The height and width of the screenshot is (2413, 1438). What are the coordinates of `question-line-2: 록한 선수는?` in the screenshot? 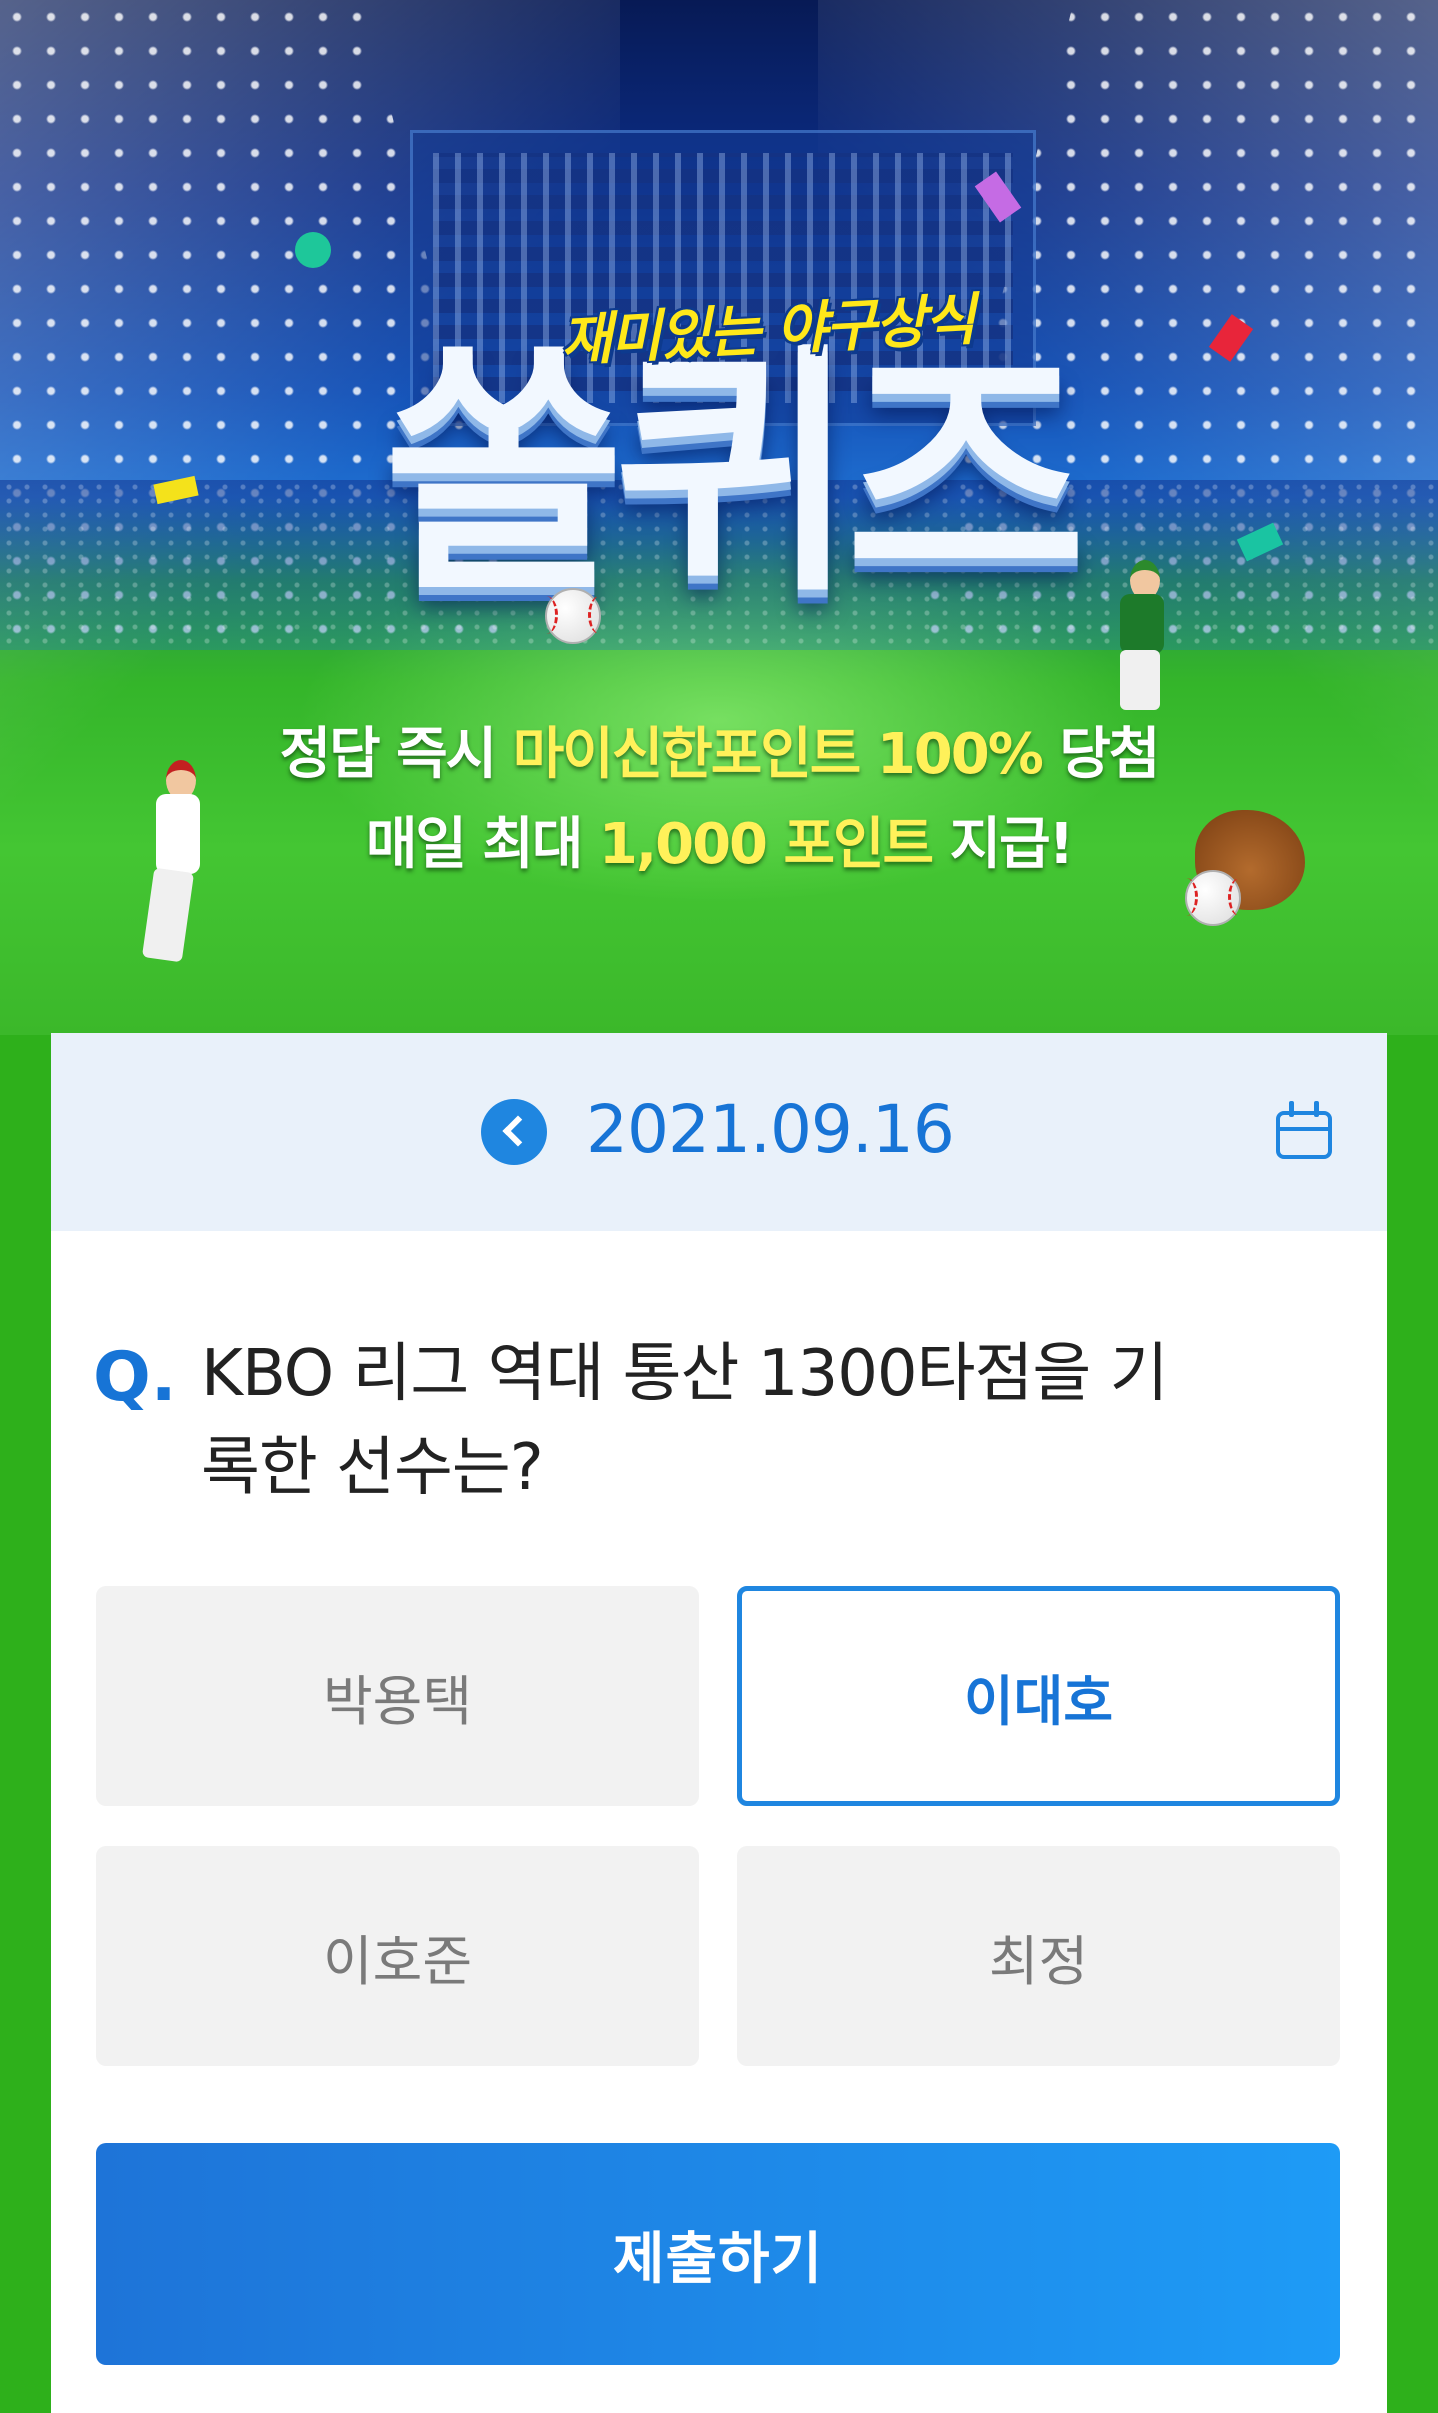 It's located at (372, 1468).